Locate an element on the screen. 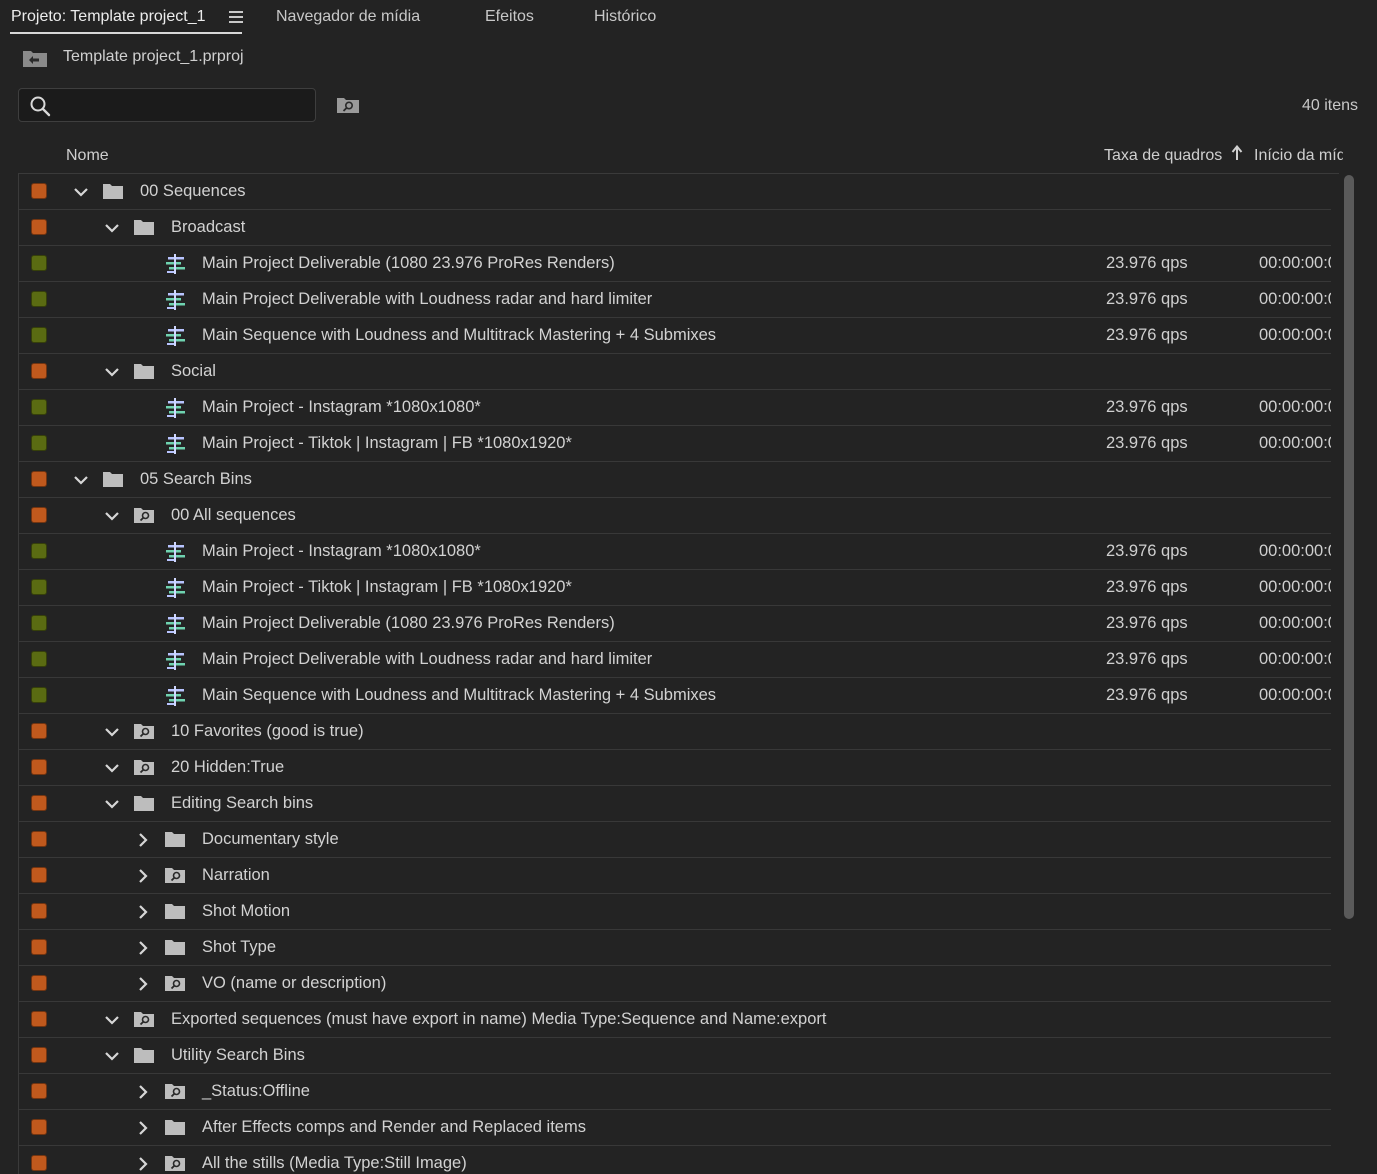 The height and width of the screenshot is (1174, 1377). panel-menu-icon is located at coordinates (236, 17).